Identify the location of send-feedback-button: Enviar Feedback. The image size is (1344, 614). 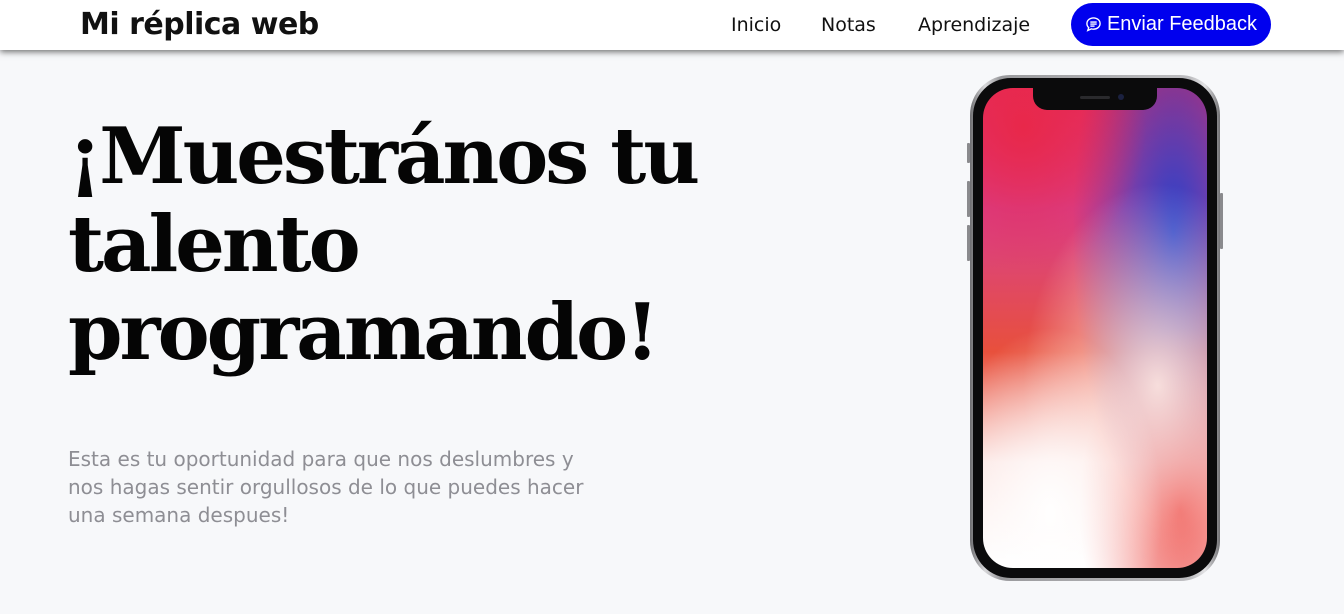
(1171, 24).